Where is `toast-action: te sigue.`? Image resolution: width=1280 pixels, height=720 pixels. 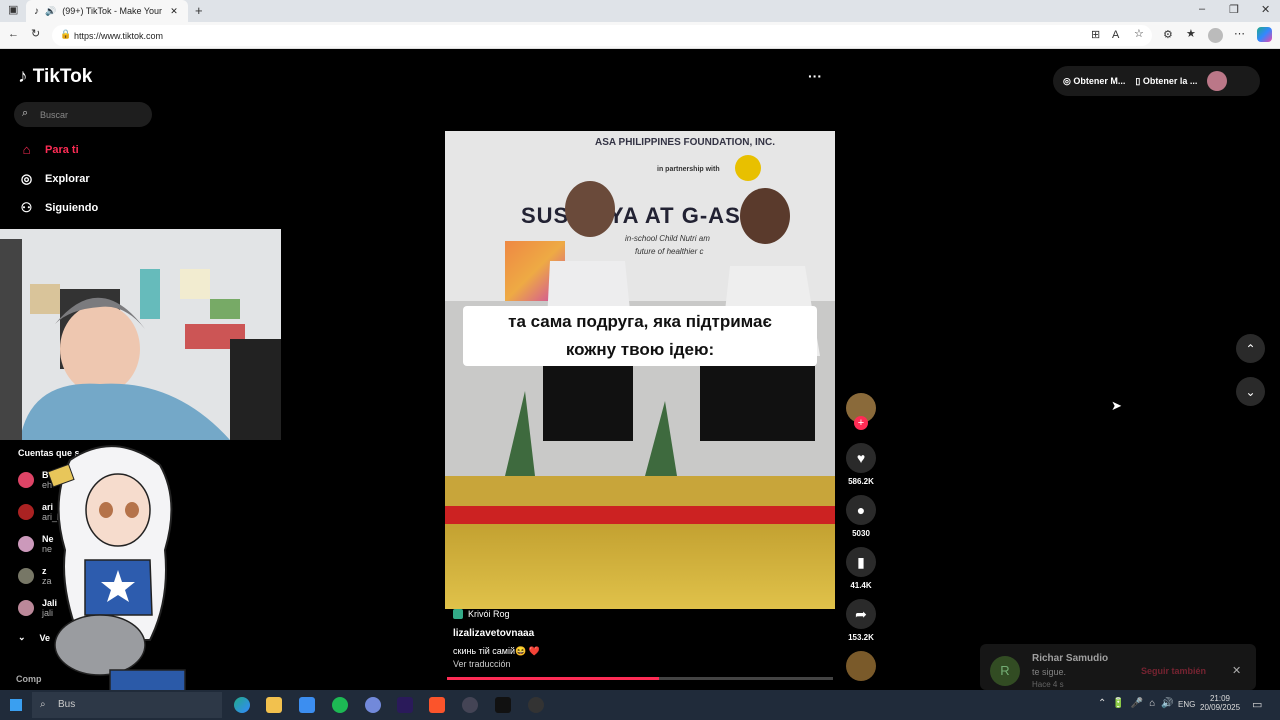 toast-action: te sigue. is located at coordinates (1049, 672).